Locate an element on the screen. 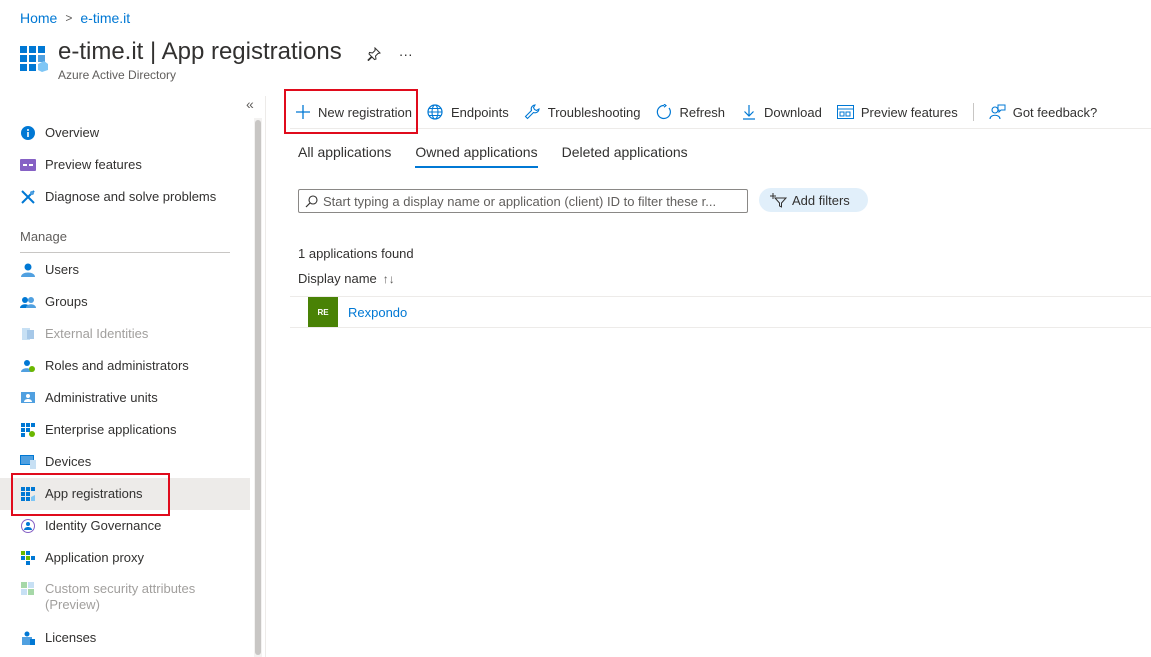  sidebar-item-label: Diagnose and solve problems is located at coordinates (131, 196).